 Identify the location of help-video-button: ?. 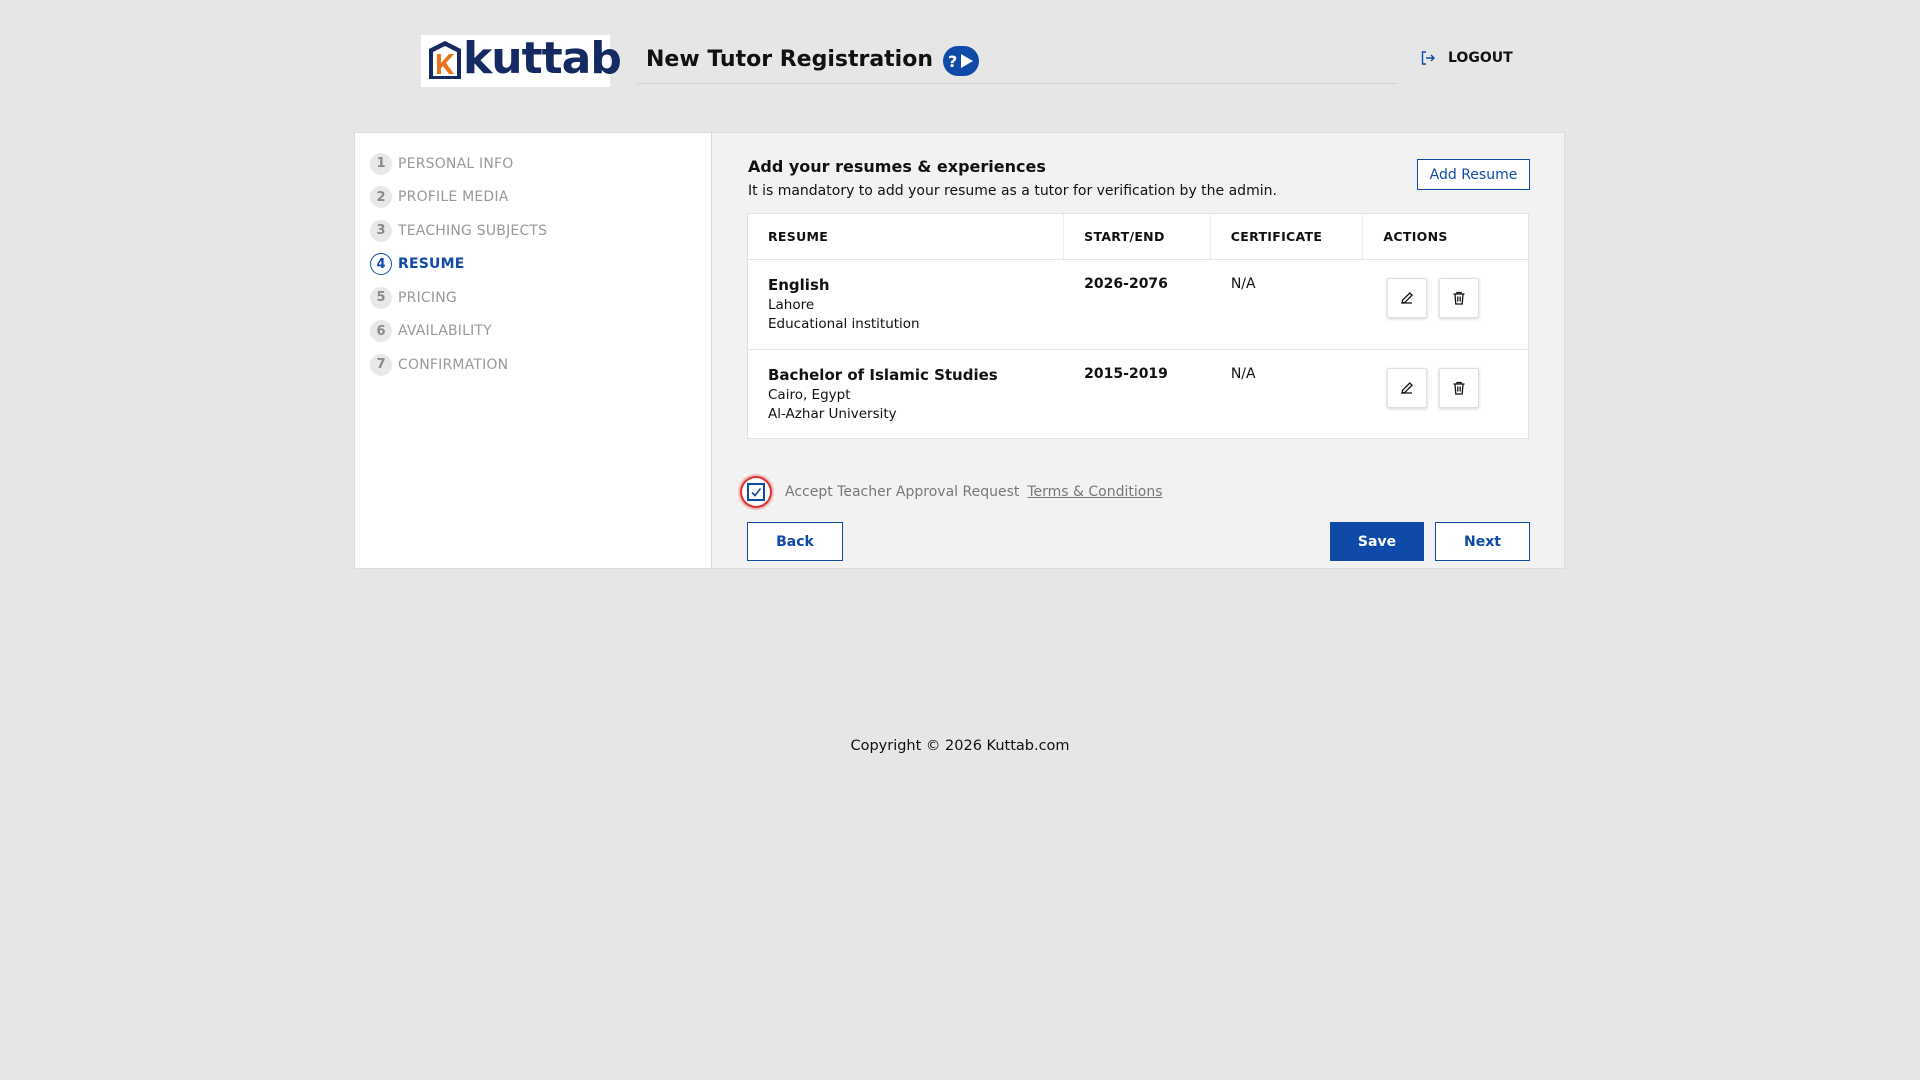
(961, 61).